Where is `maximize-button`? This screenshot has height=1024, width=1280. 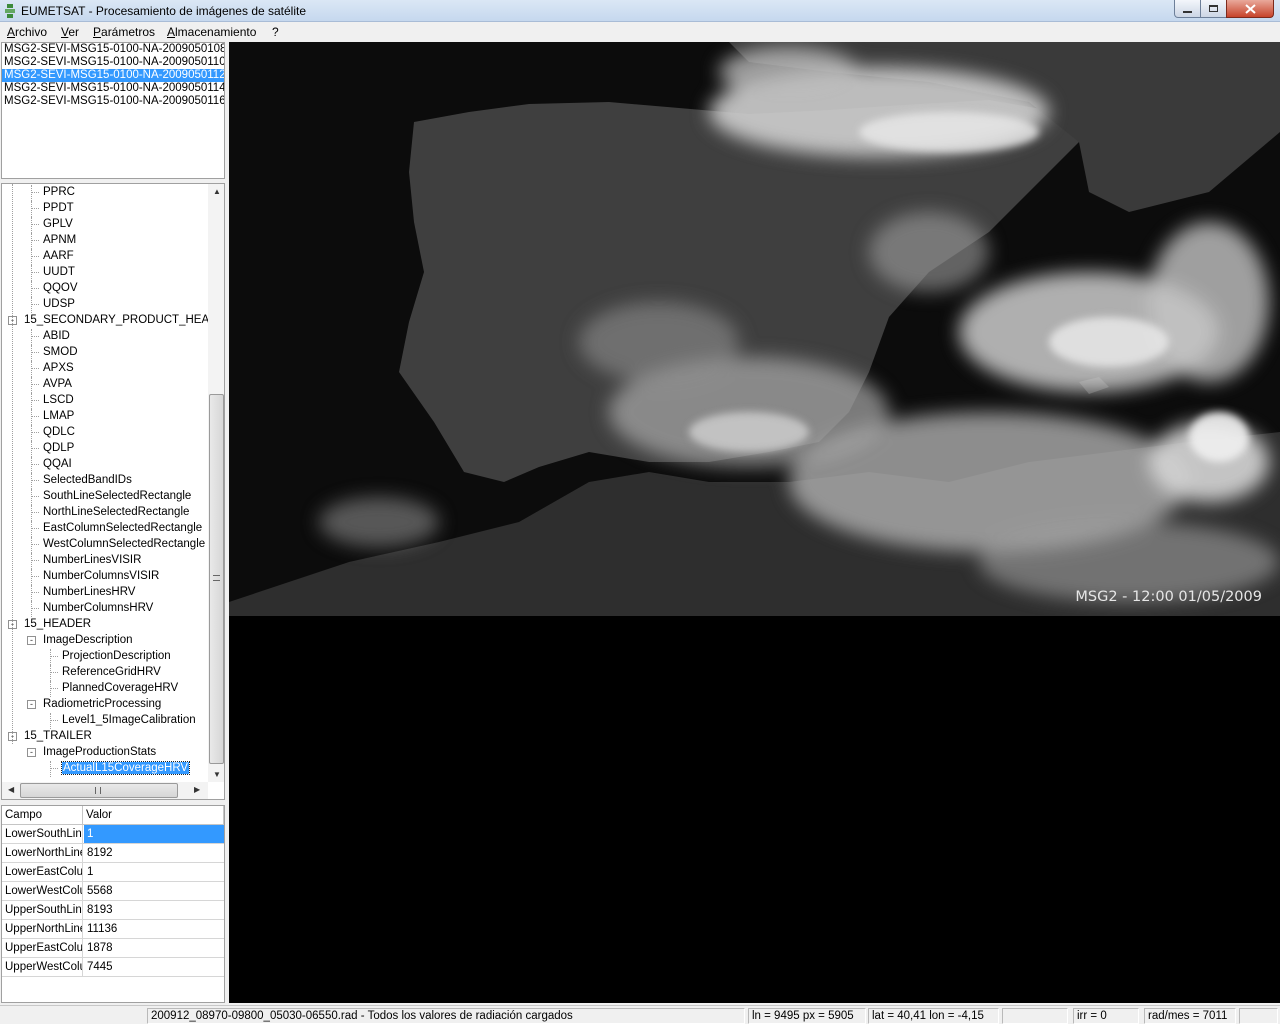 maximize-button is located at coordinates (1213, 9).